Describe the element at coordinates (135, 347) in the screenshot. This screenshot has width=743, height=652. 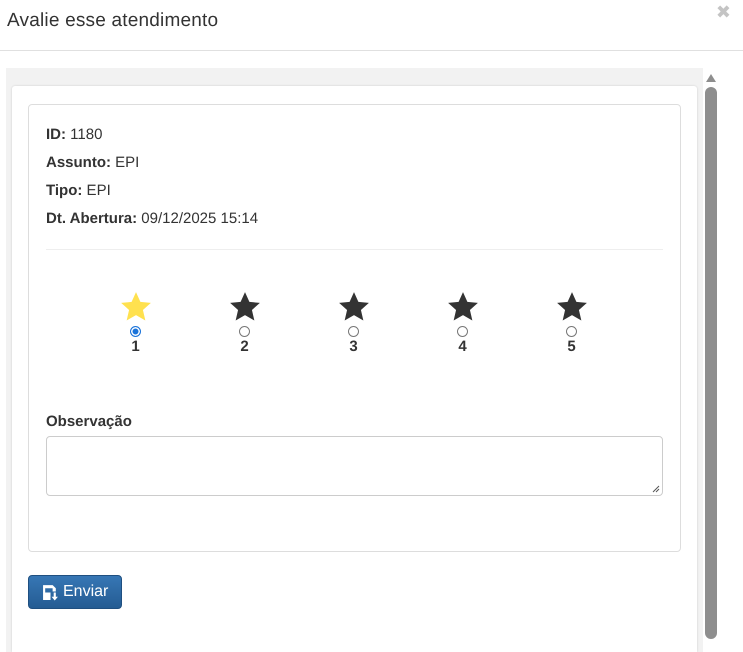
I see `rating-number: 1` at that location.